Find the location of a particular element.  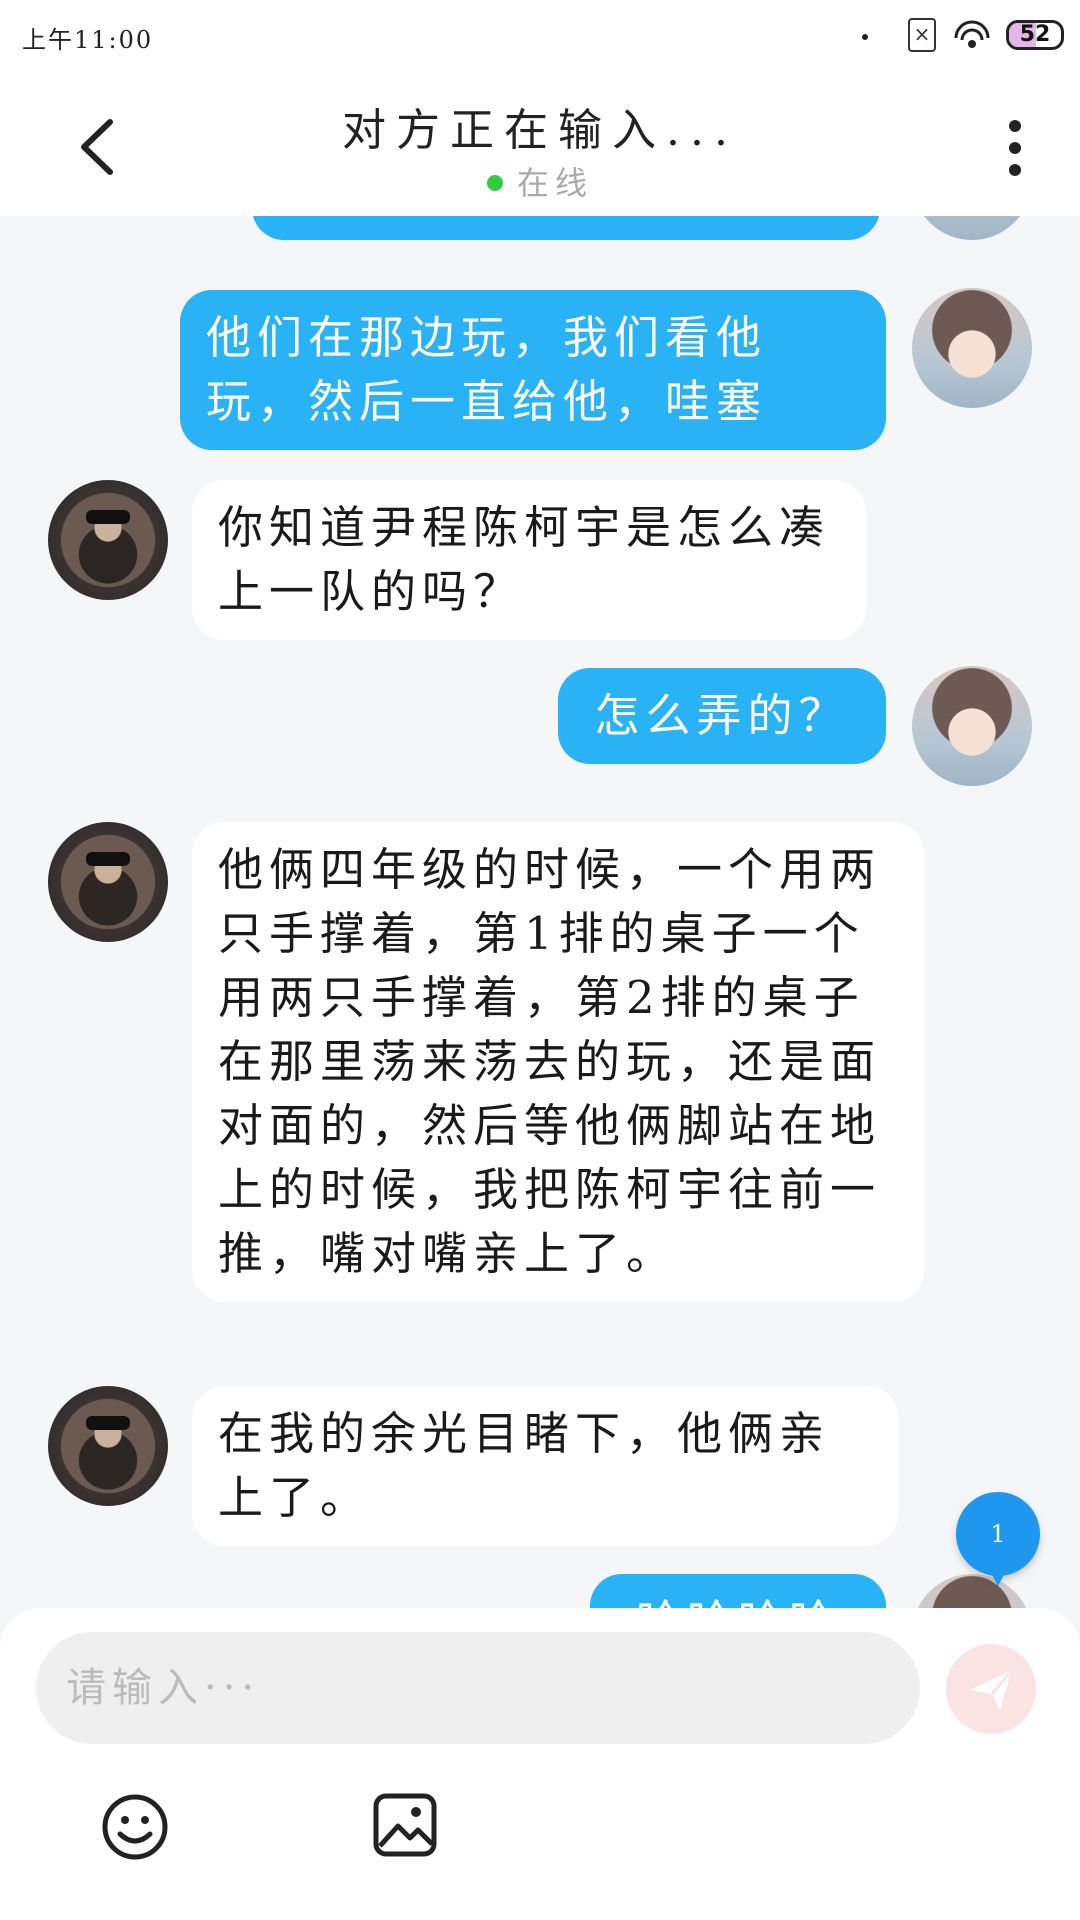

wifi-icon is located at coordinates (972, 34).